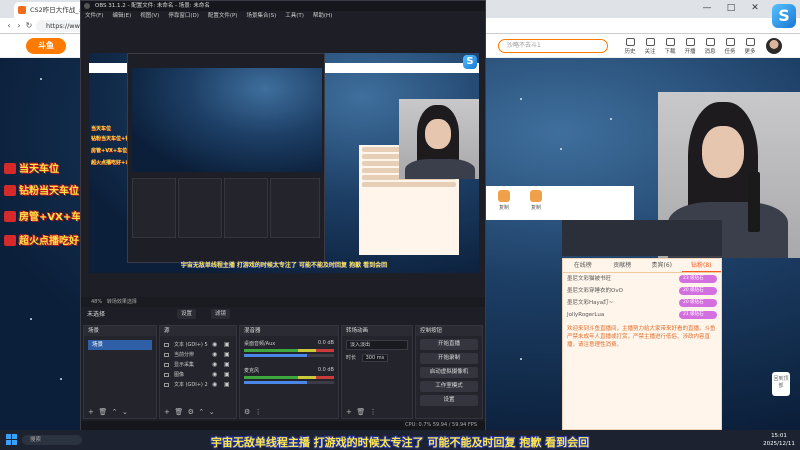  Describe the element at coordinates (198, 365) in the screenshot. I see `source-item: 显示采集 ◉ ▣` at that location.